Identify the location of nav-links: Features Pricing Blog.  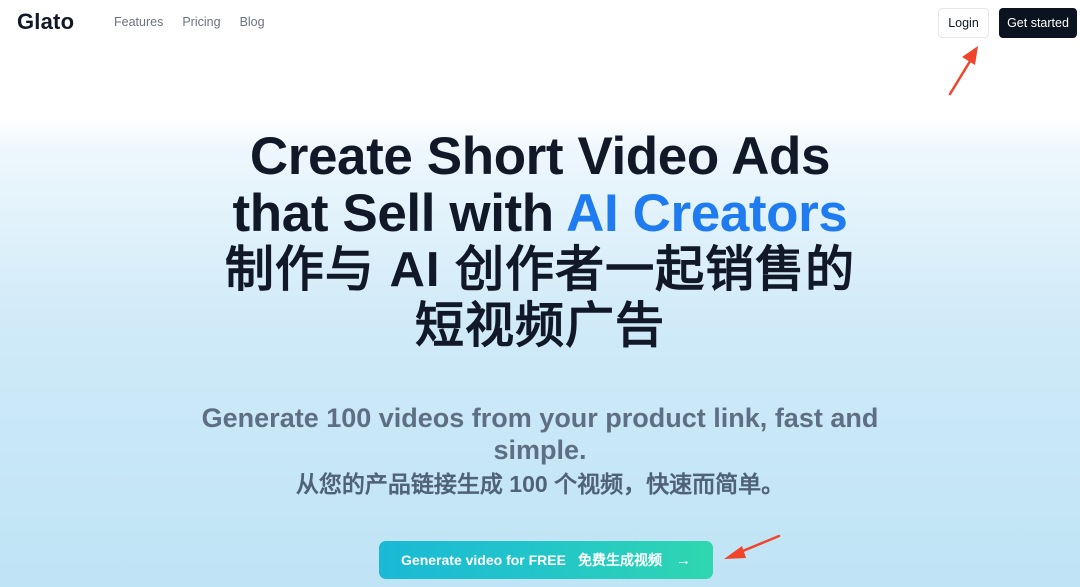
(189, 22).